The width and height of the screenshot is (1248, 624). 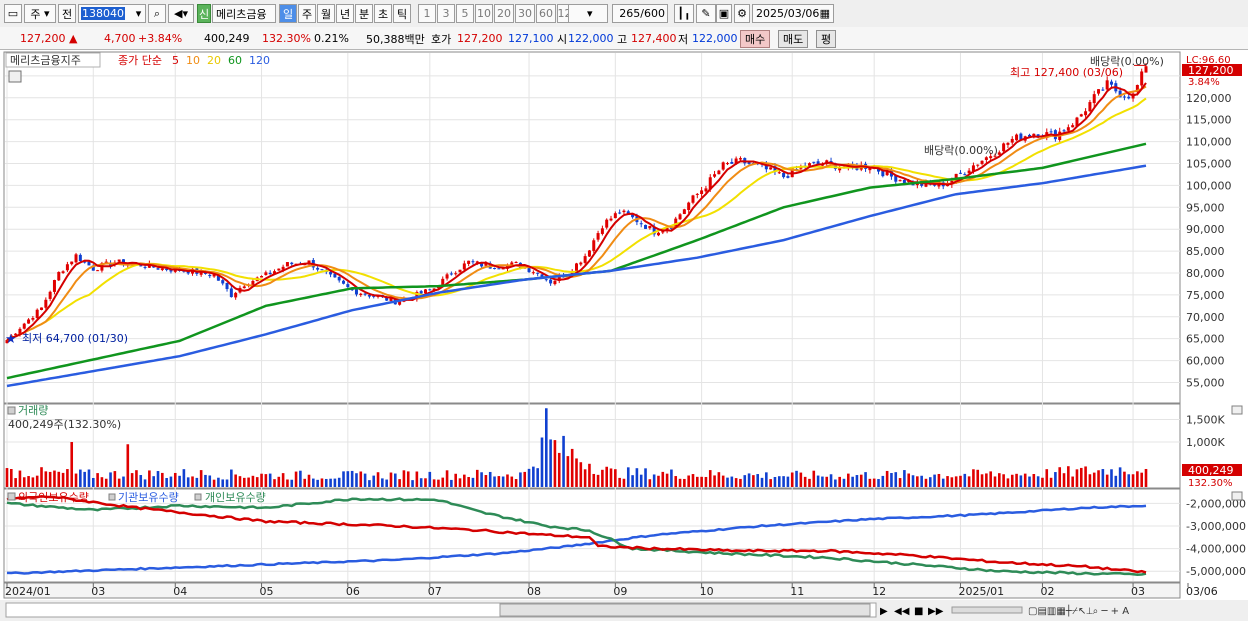 What do you see at coordinates (987, 610) in the screenshot?
I see `zoom-slider` at bounding box center [987, 610].